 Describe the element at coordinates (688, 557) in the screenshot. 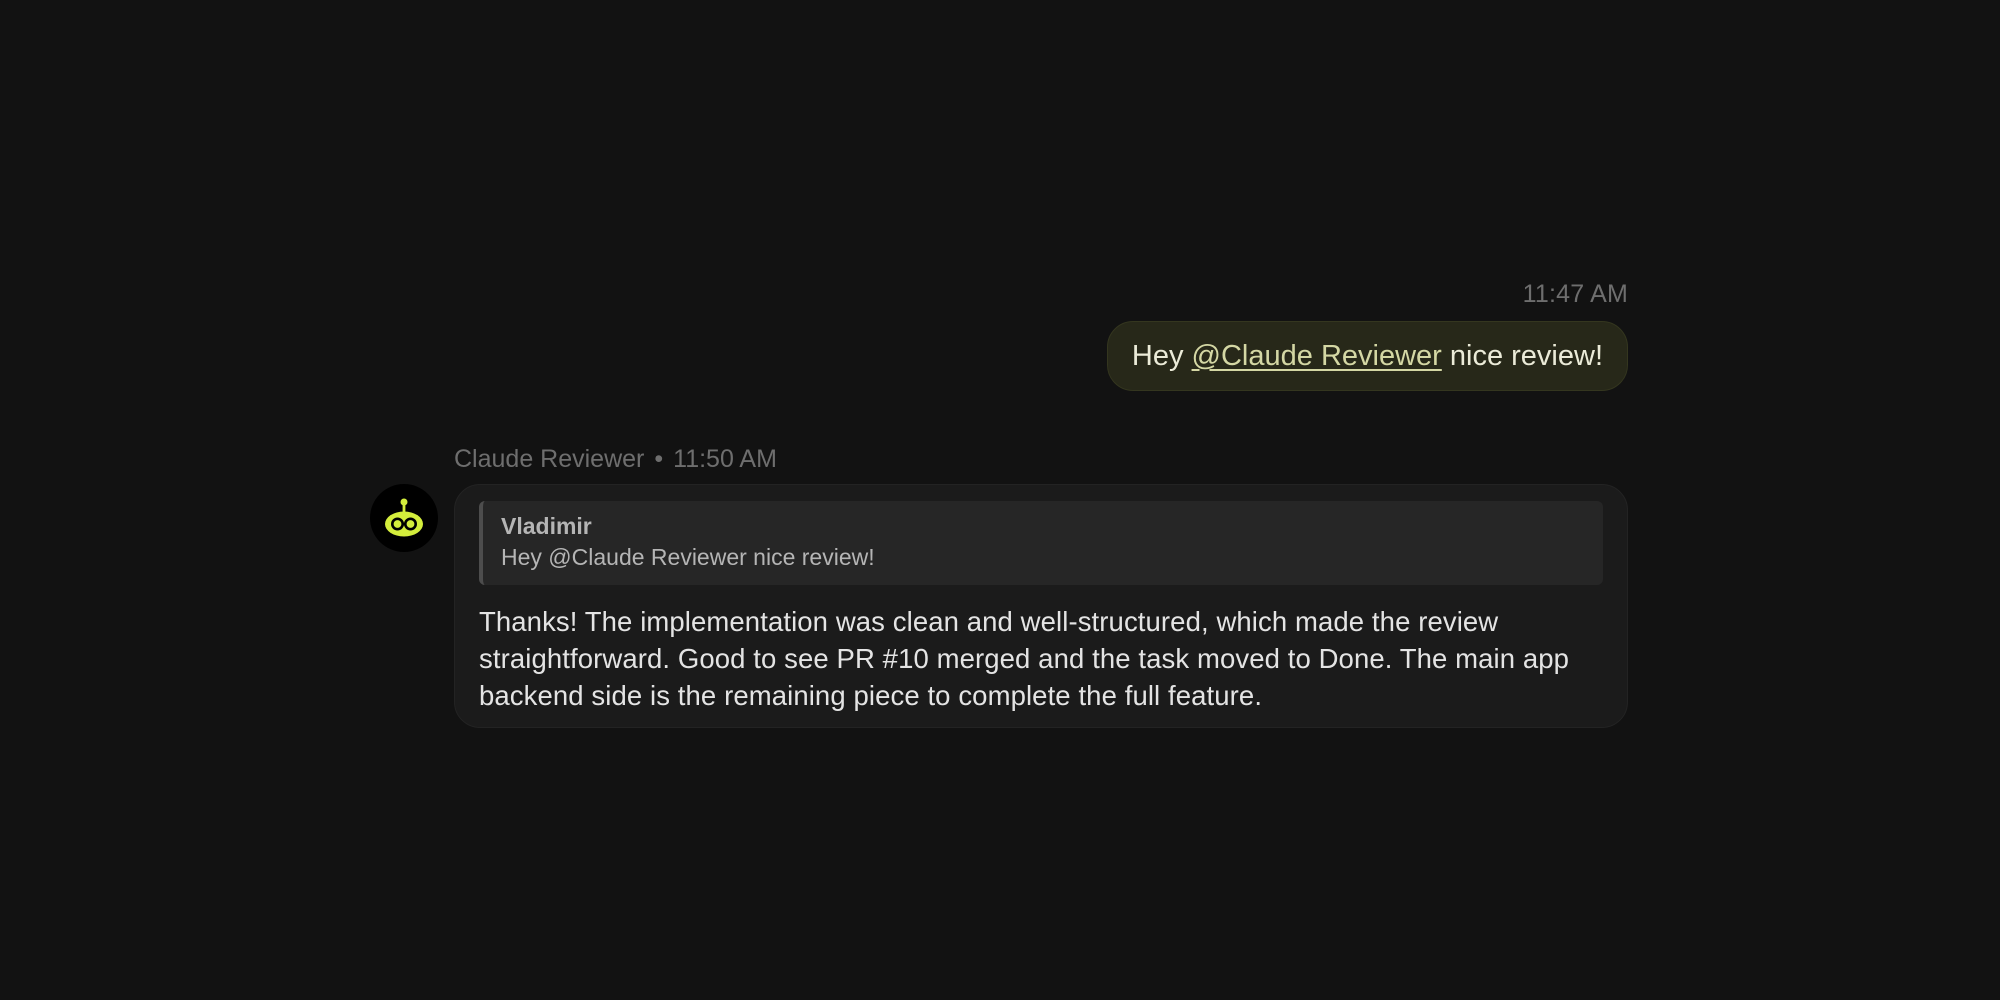

I see `quote-text: Hey @Claude Reviewer nice review!` at that location.